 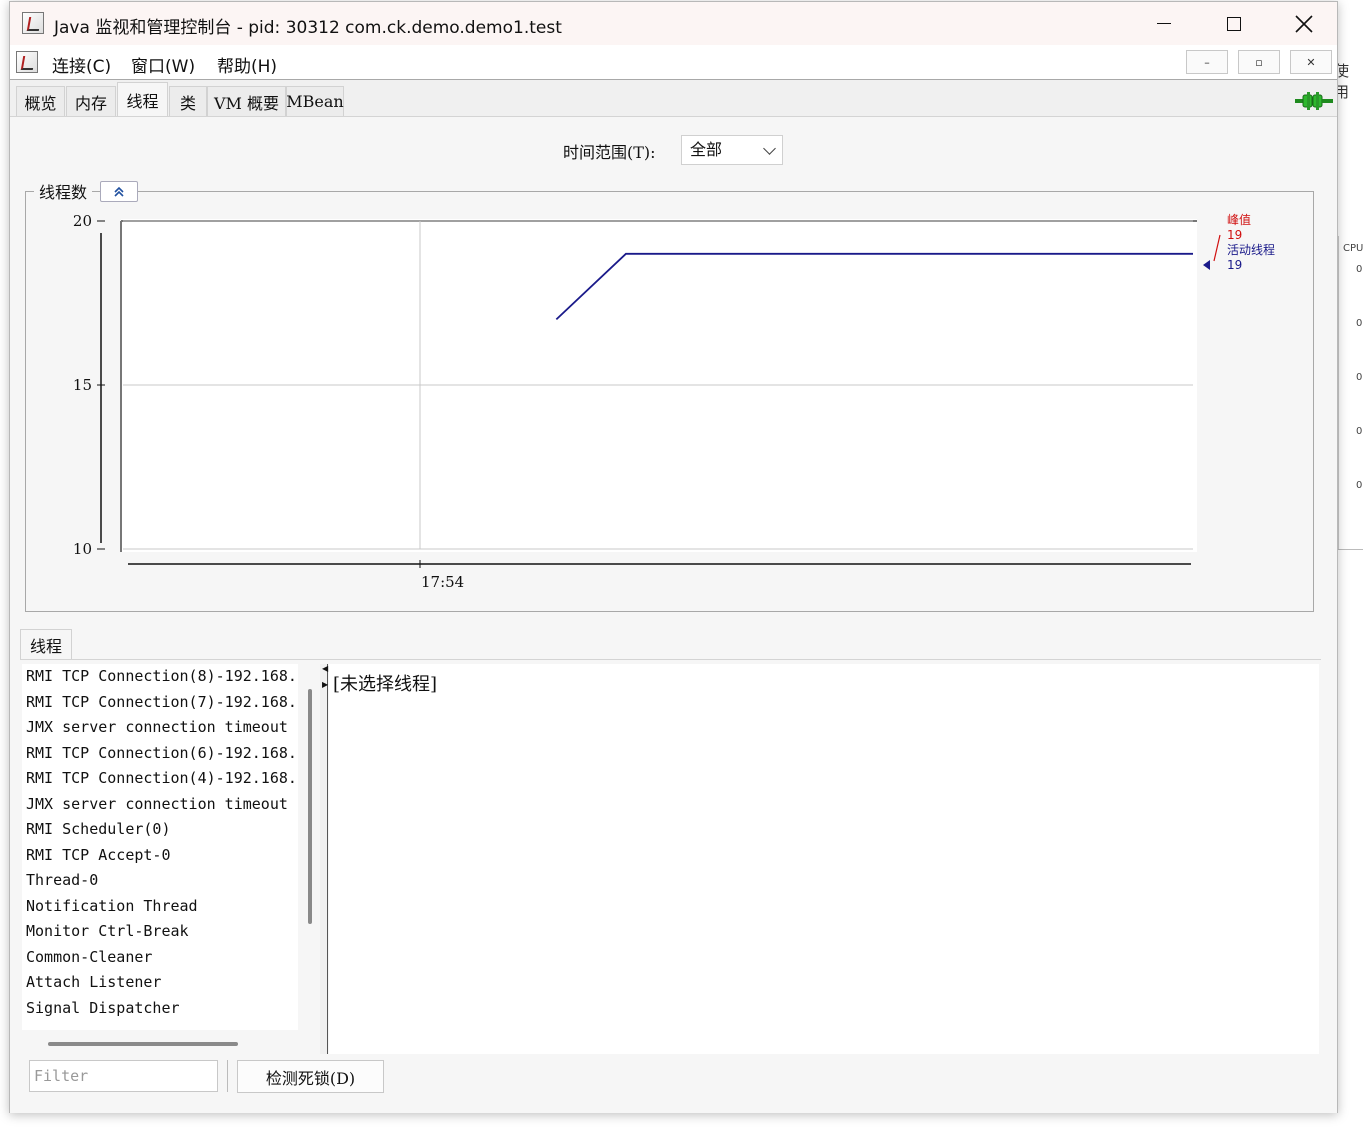 I want to click on minimize-icon, so click(x=1164, y=23).